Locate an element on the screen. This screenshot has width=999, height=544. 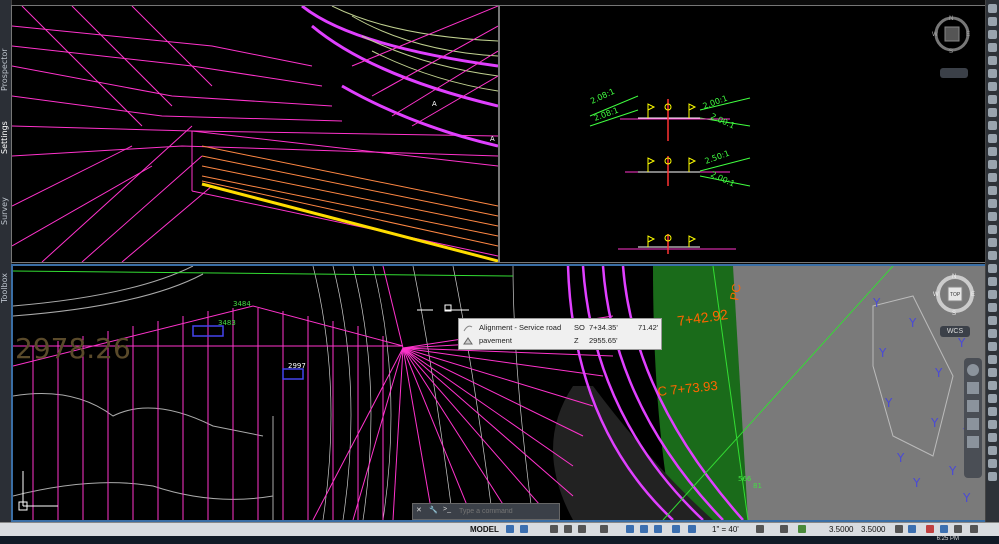
transparency-icon is located at coordinates (658, 529).